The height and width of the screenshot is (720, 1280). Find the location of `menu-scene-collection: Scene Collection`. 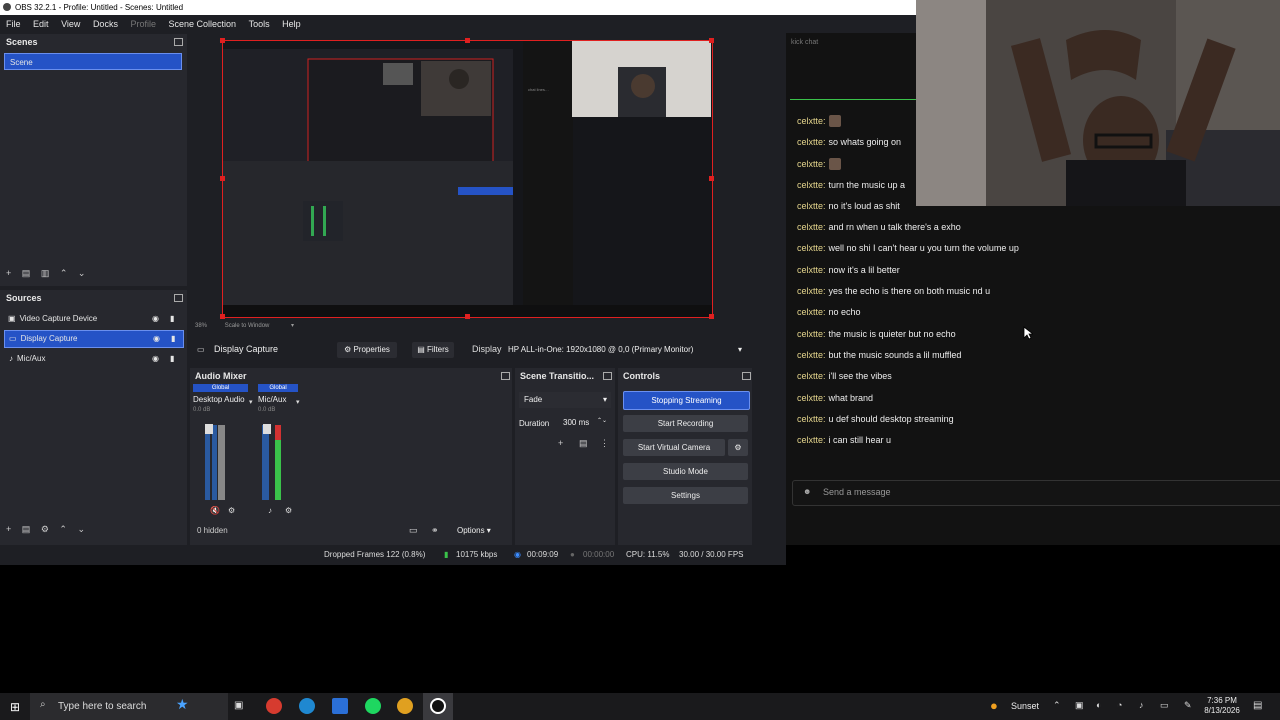

menu-scene-collection: Scene Collection is located at coordinates (203, 24).